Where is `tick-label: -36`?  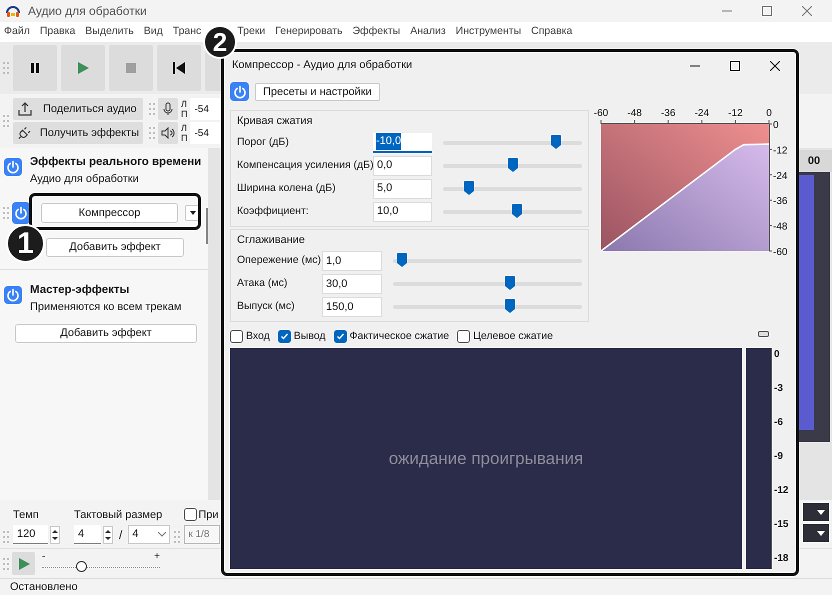
tick-label: -36 is located at coordinates (780, 202).